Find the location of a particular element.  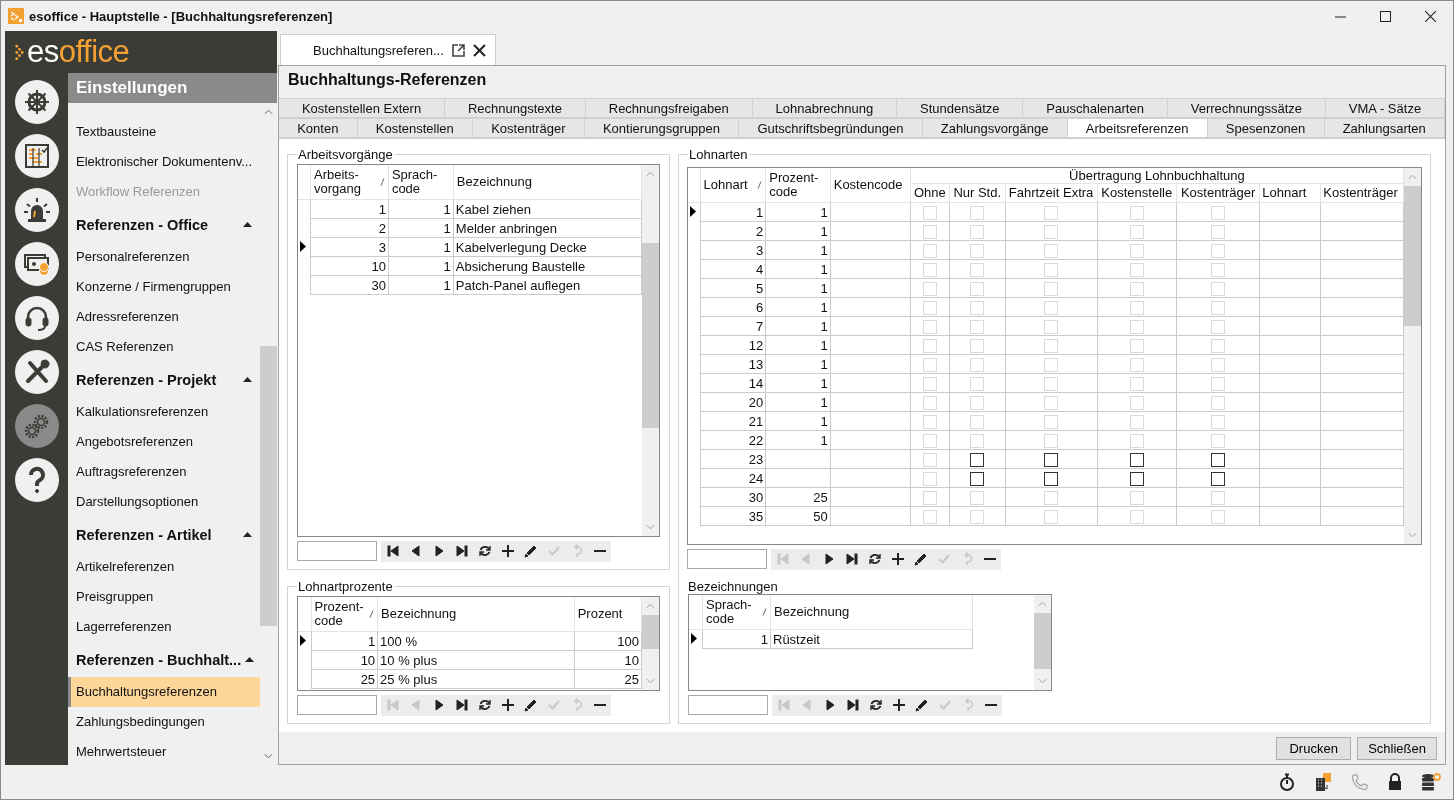

tab: Kostenträger is located at coordinates (529, 128).